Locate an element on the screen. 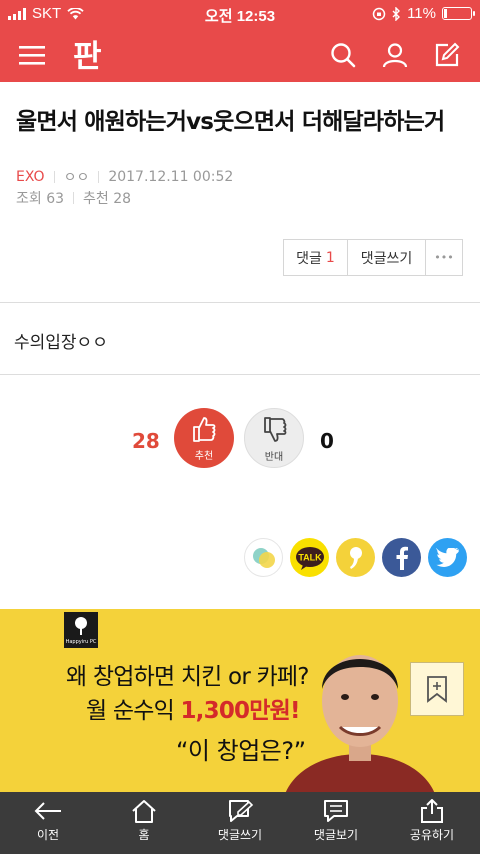  menu-button is located at coordinates (32, 55).